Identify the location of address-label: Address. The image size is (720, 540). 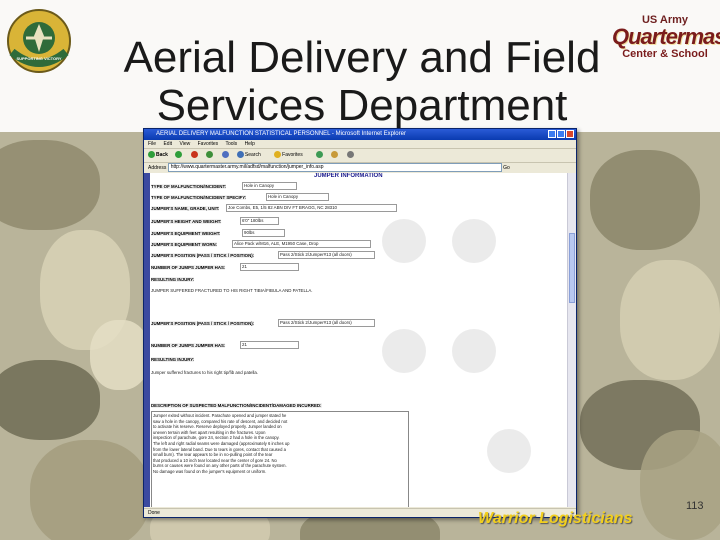
(157, 168).